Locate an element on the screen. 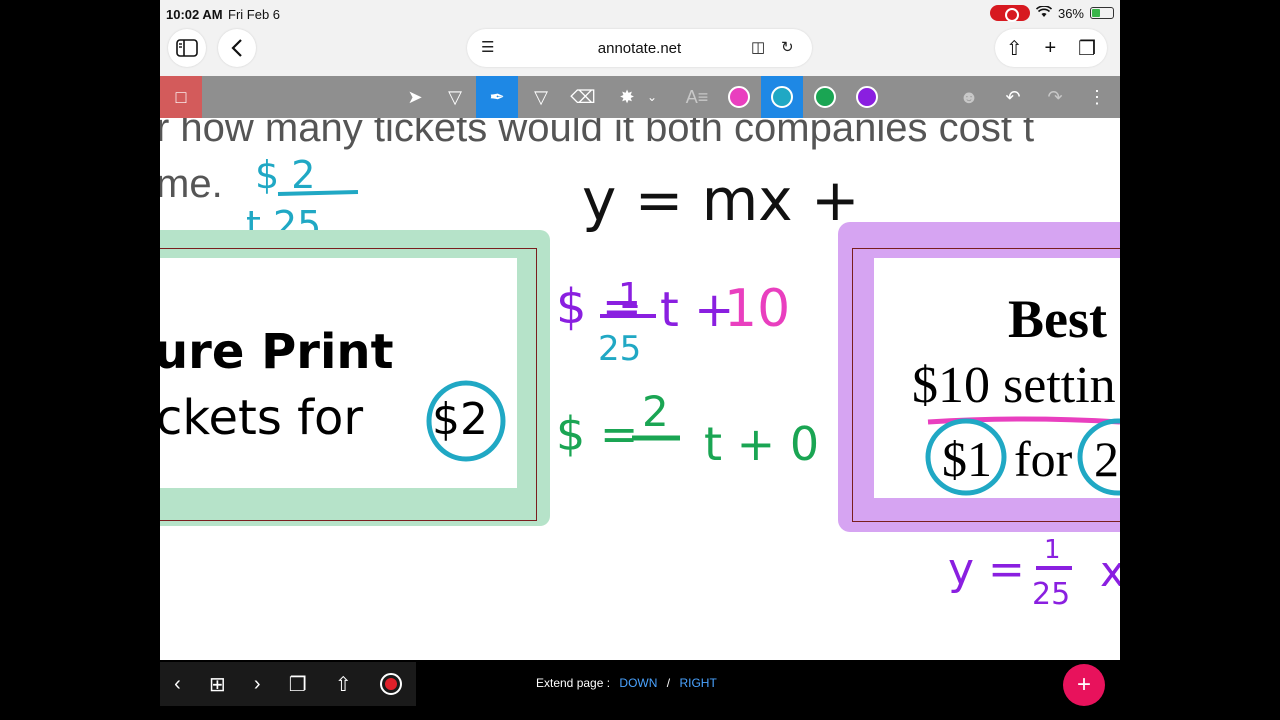 Image resolution: width=1280 pixels, height=720 pixels. undo-icon: ↶ is located at coordinates (1013, 96).